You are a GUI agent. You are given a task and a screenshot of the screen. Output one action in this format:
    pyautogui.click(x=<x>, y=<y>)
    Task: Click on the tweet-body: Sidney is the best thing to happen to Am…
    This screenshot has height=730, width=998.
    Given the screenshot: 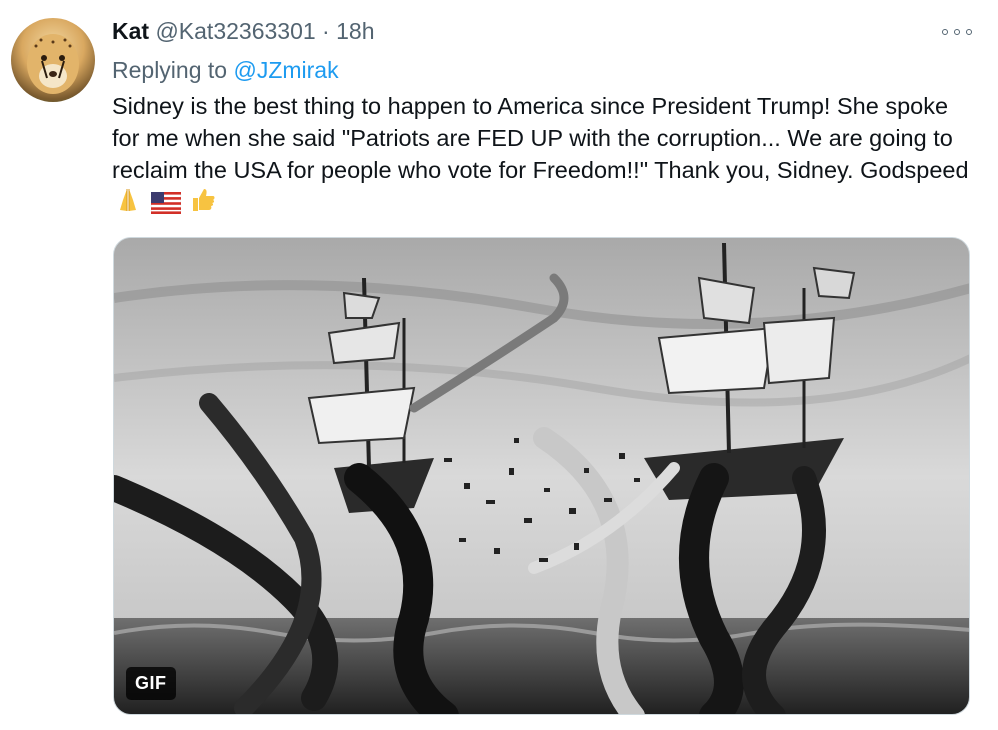 What is the action you would take?
    pyautogui.click(x=540, y=138)
    